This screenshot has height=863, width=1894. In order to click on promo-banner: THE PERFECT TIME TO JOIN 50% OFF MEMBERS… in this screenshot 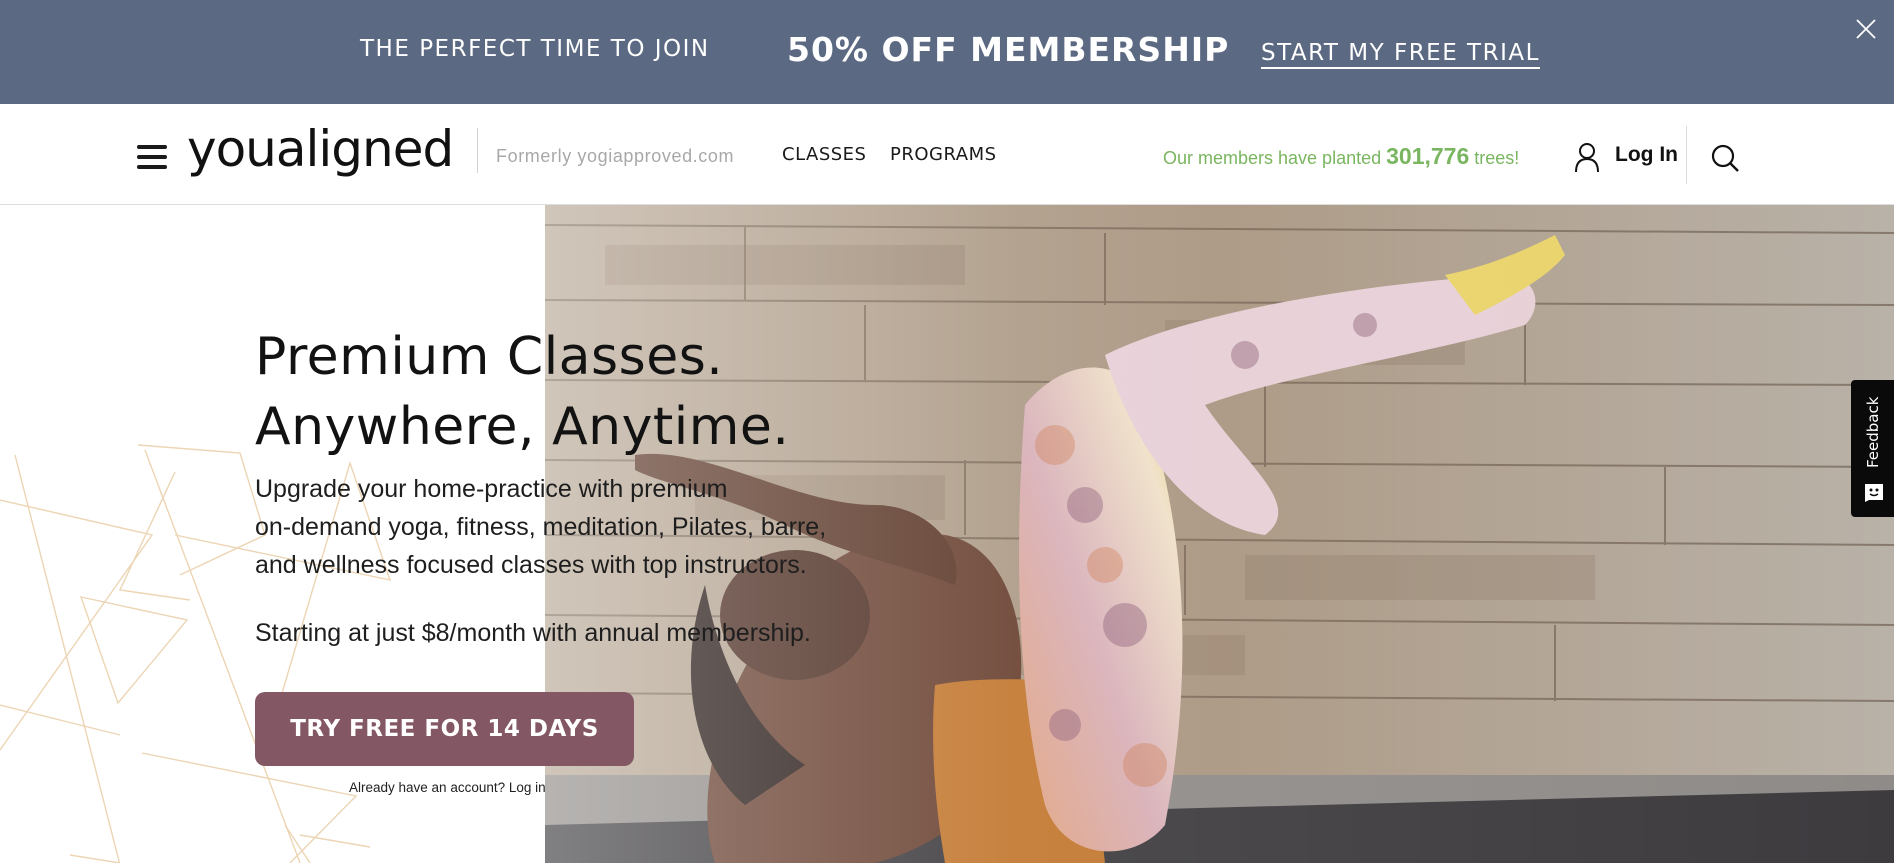, I will do `click(947, 52)`.